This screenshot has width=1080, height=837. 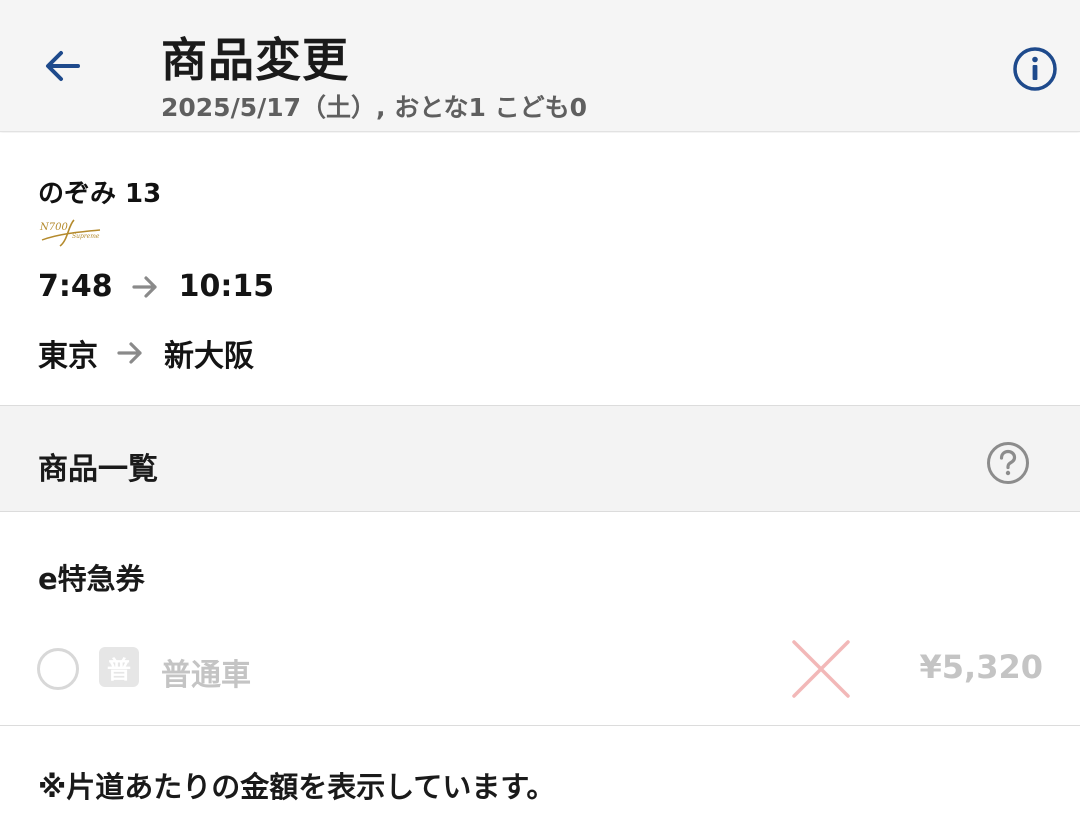 What do you see at coordinates (58, 669) in the screenshot?
I see `seat-option-radio` at bounding box center [58, 669].